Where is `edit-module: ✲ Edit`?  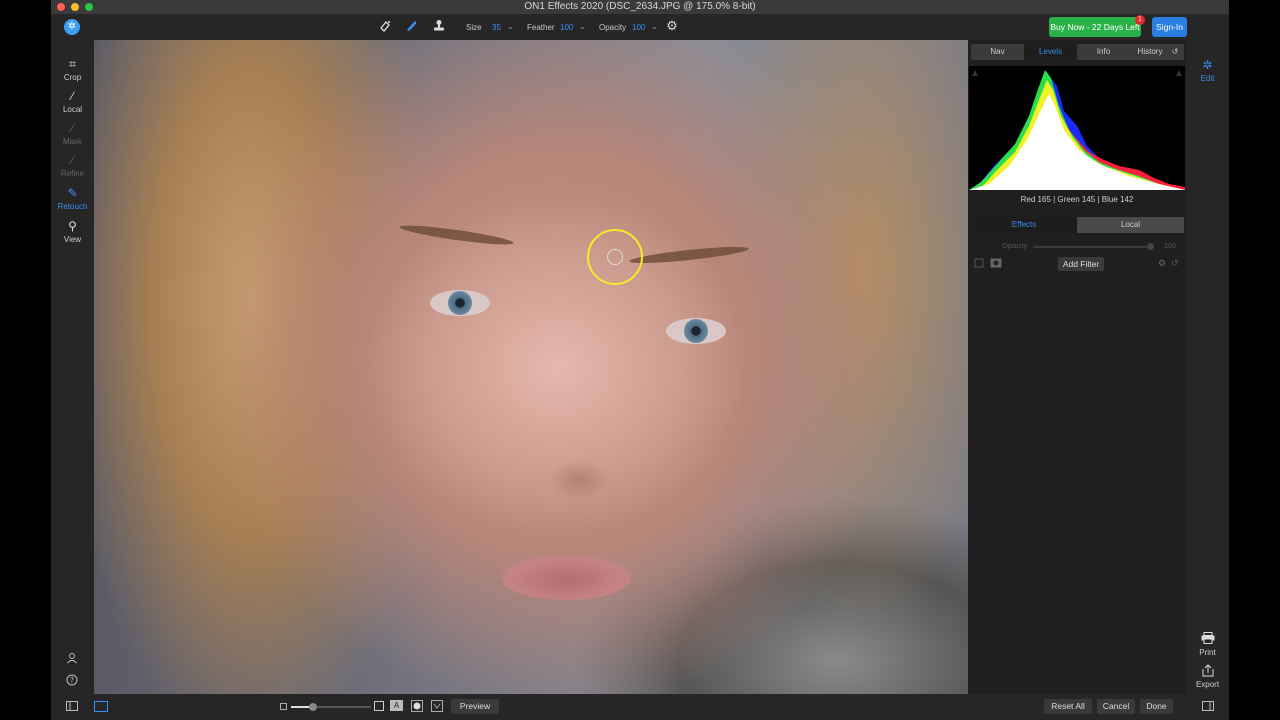 edit-module: ✲ Edit is located at coordinates (1207, 70).